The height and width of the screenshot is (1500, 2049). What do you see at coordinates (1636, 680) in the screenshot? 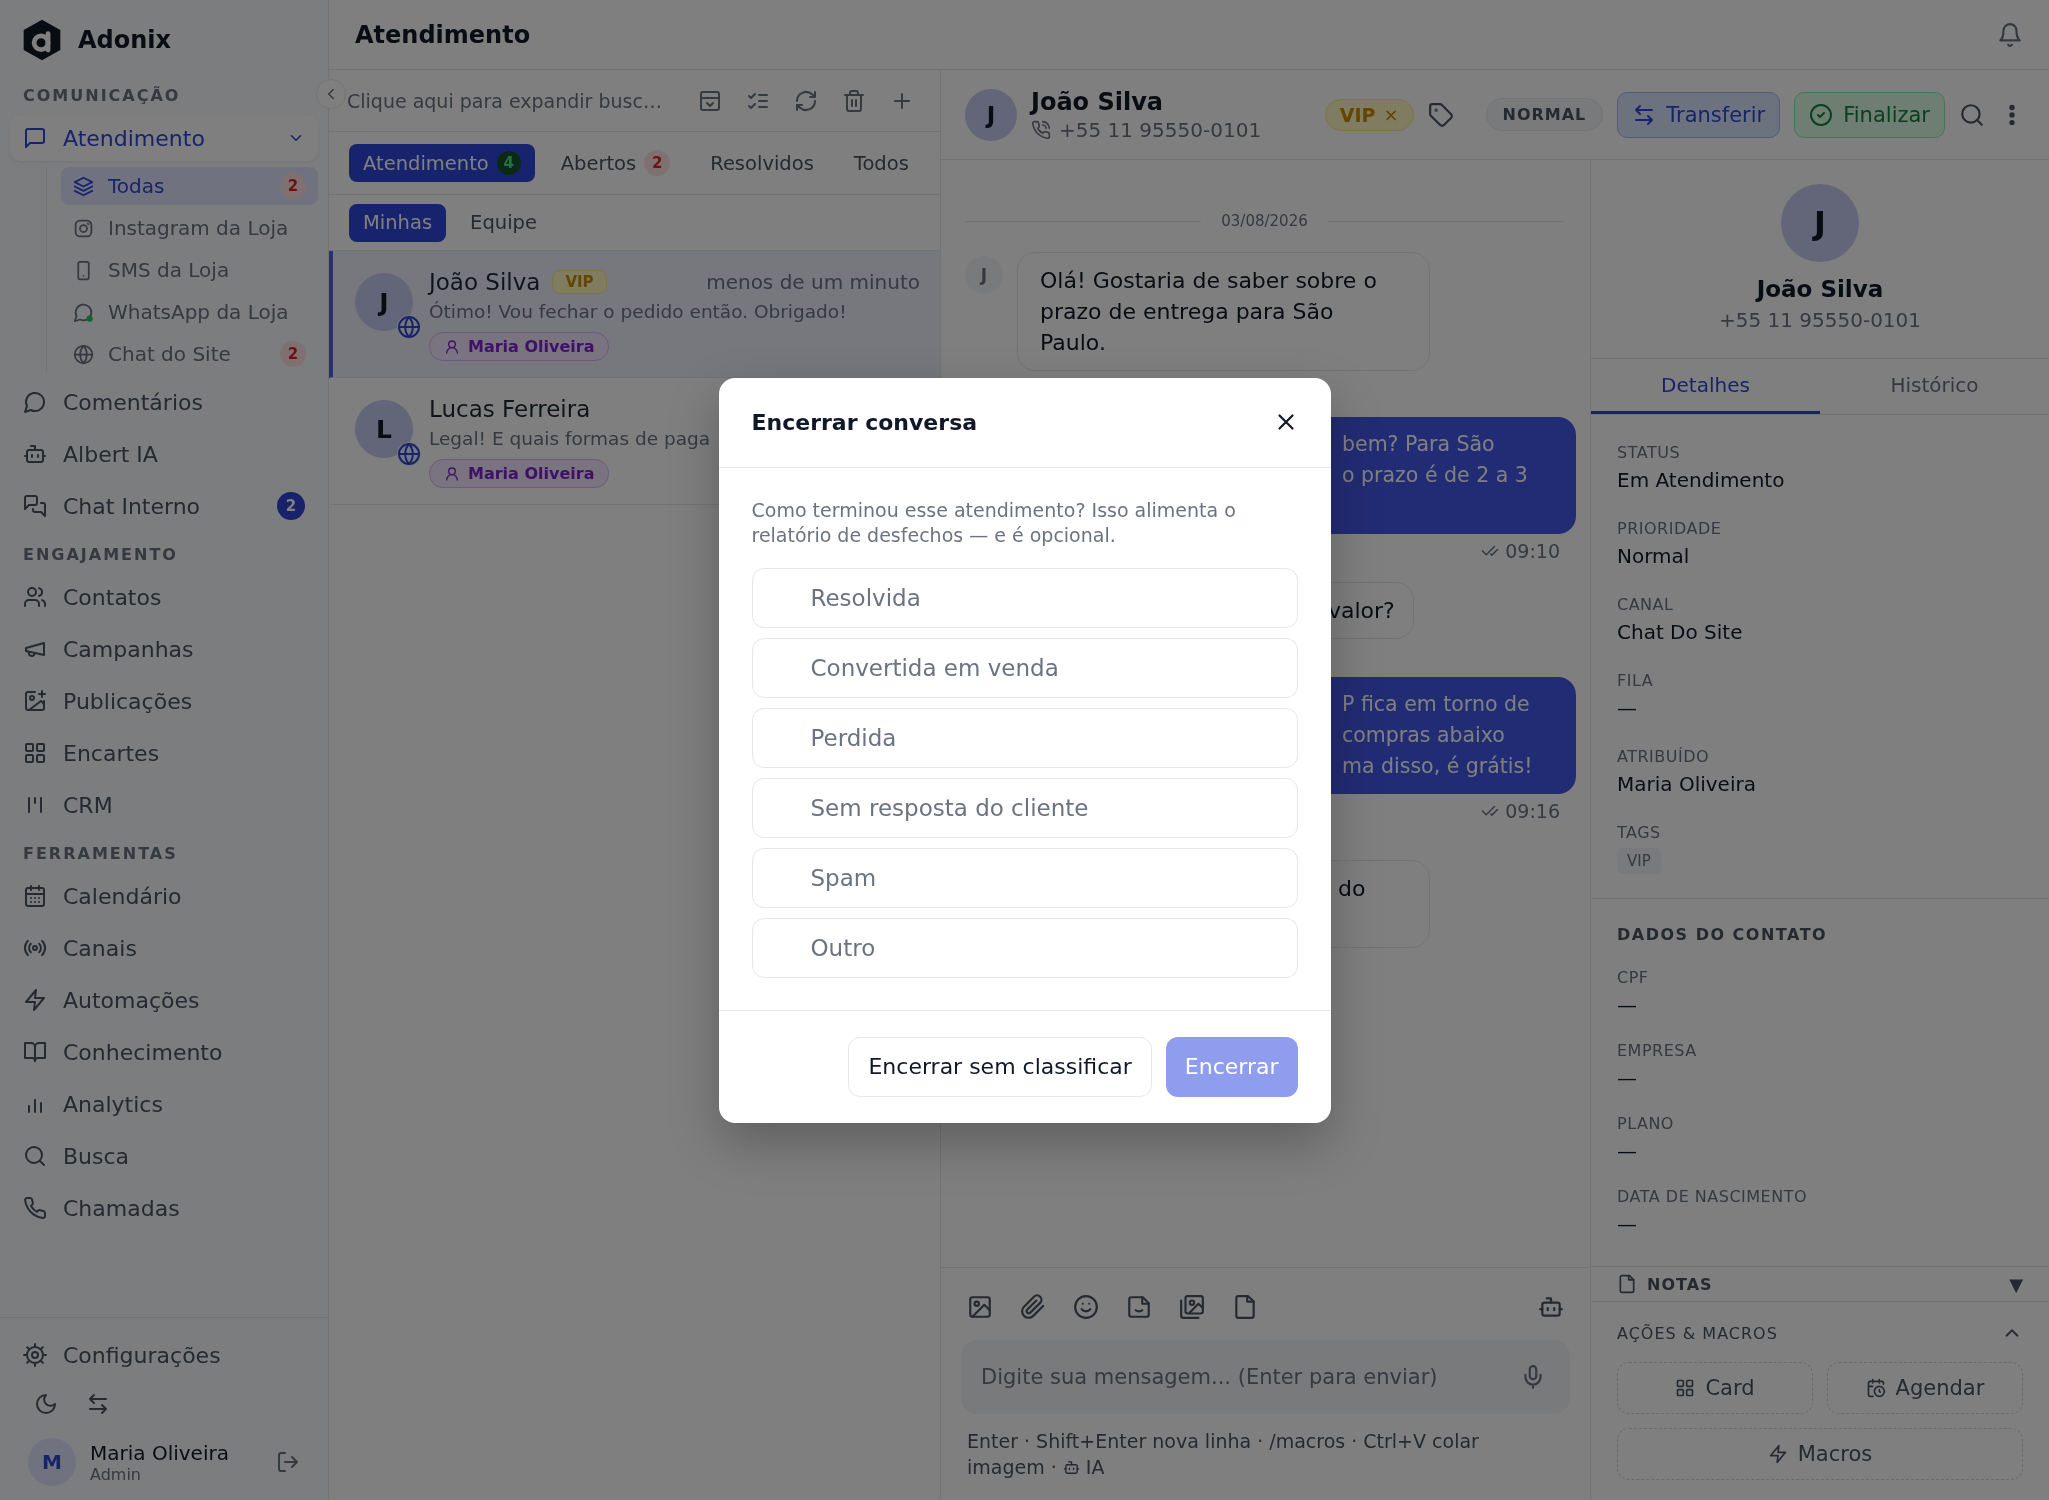
I see `field-label: FILA` at bounding box center [1636, 680].